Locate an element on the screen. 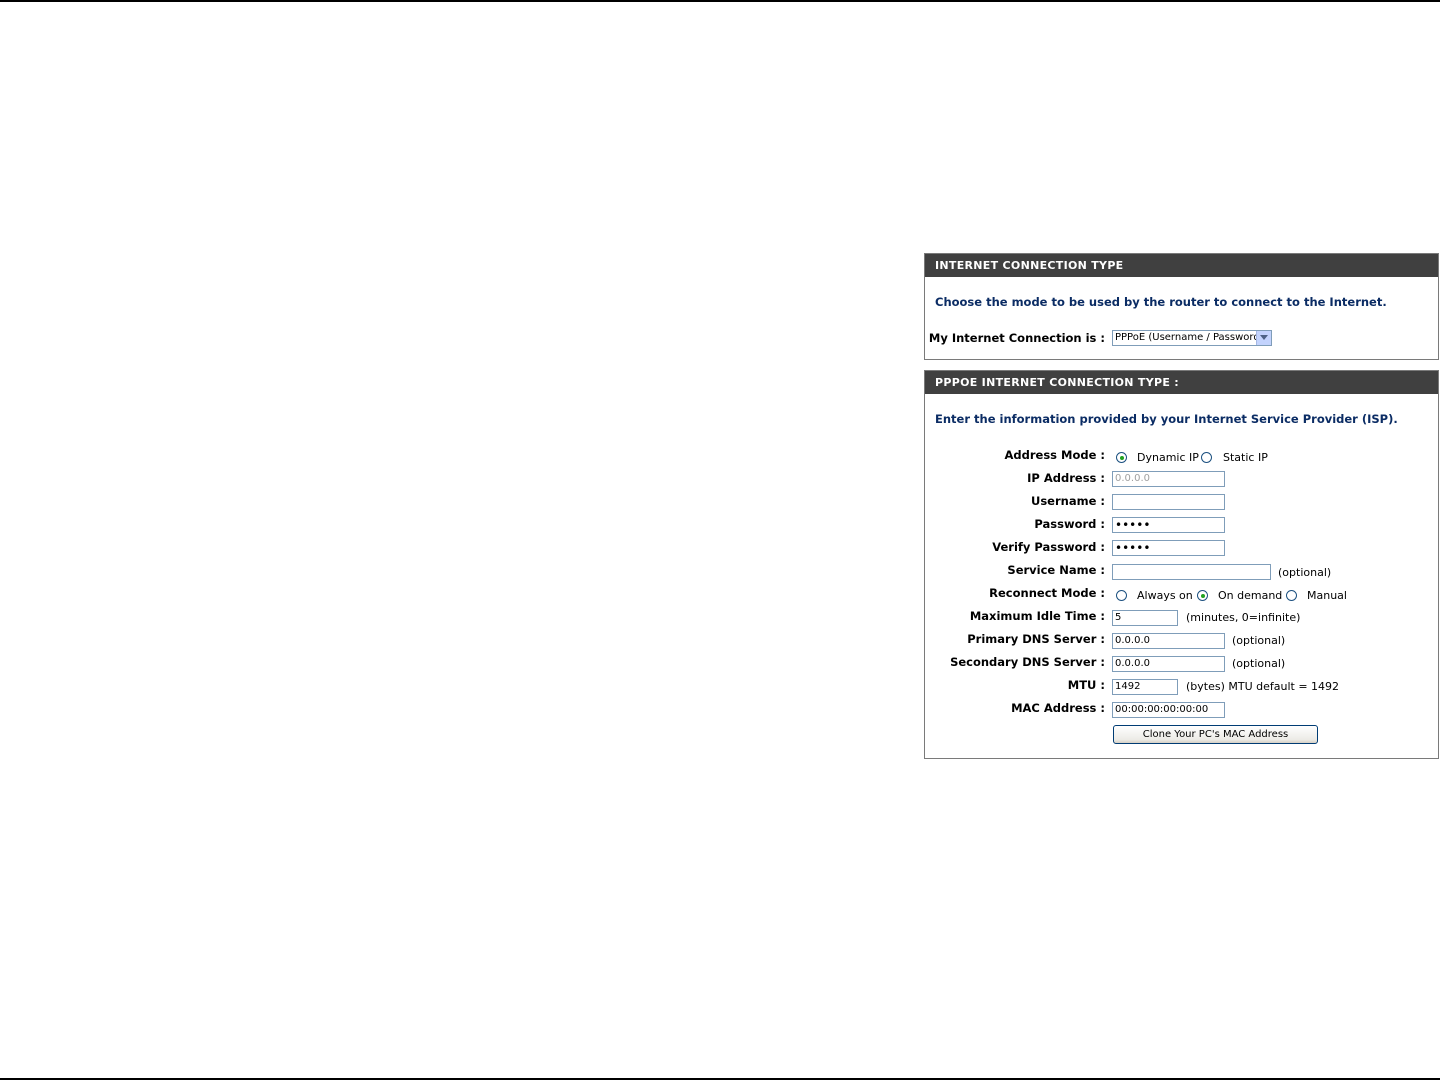  panel-header: INTERNET CONNECTION TYPE is located at coordinates (1181, 265).